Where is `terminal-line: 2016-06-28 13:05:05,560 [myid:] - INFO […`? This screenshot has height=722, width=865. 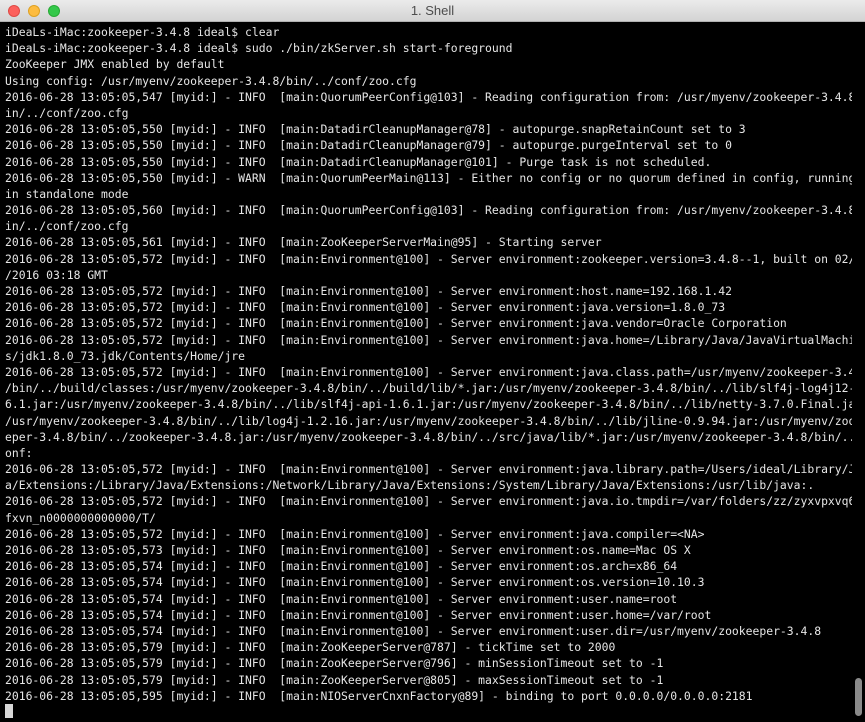 terminal-line: 2016-06-28 13:05:05,560 [myid:] - INFO [… is located at coordinates (428, 210).